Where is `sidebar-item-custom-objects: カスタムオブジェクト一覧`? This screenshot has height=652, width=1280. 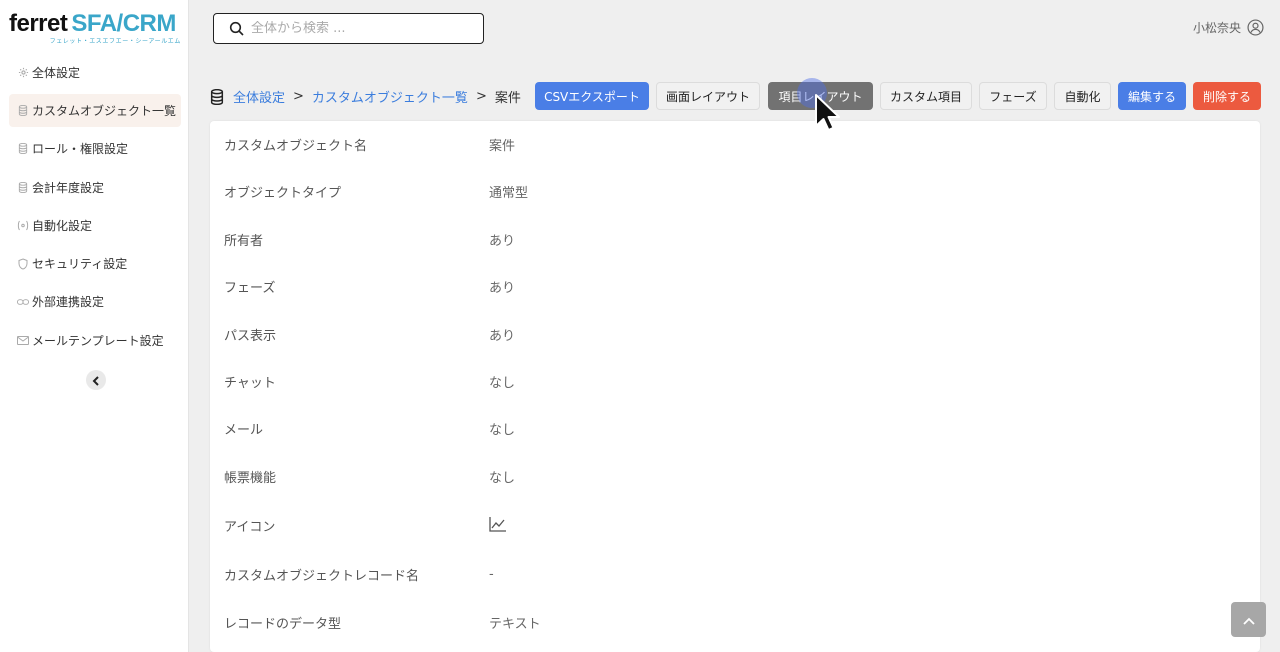 sidebar-item-custom-objects: カスタムオブジェクト一覧 is located at coordinates (94, 110).